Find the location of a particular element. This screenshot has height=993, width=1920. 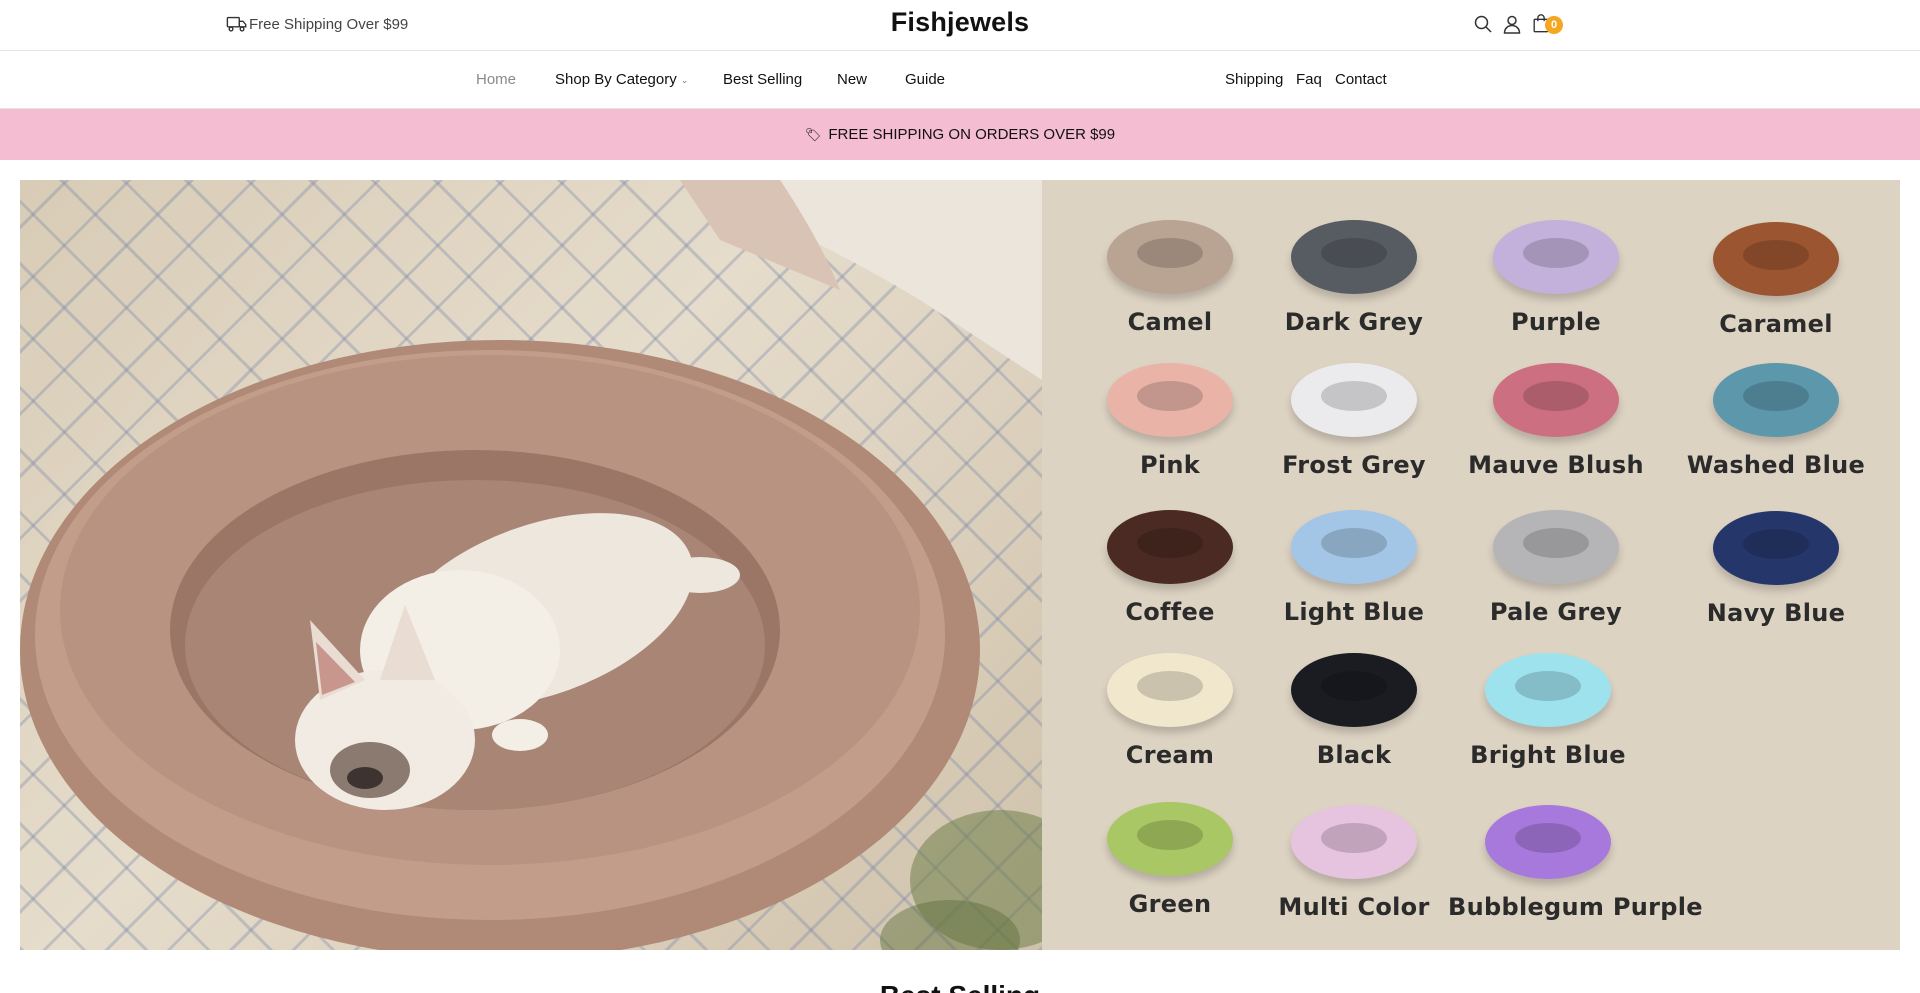

user-icon is located at coordinates (1512, 24).